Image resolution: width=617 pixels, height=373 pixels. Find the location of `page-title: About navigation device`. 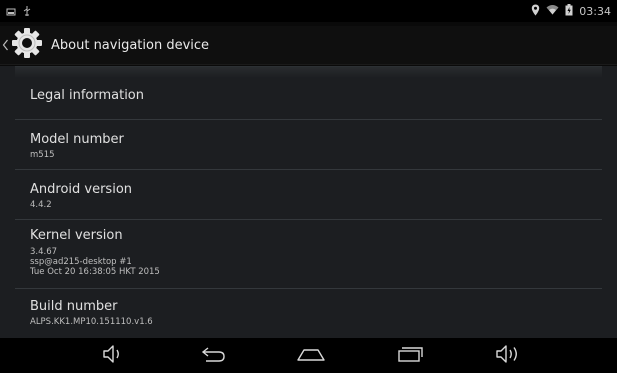

page-title: About navigation device is located at coordinates (130, 45).